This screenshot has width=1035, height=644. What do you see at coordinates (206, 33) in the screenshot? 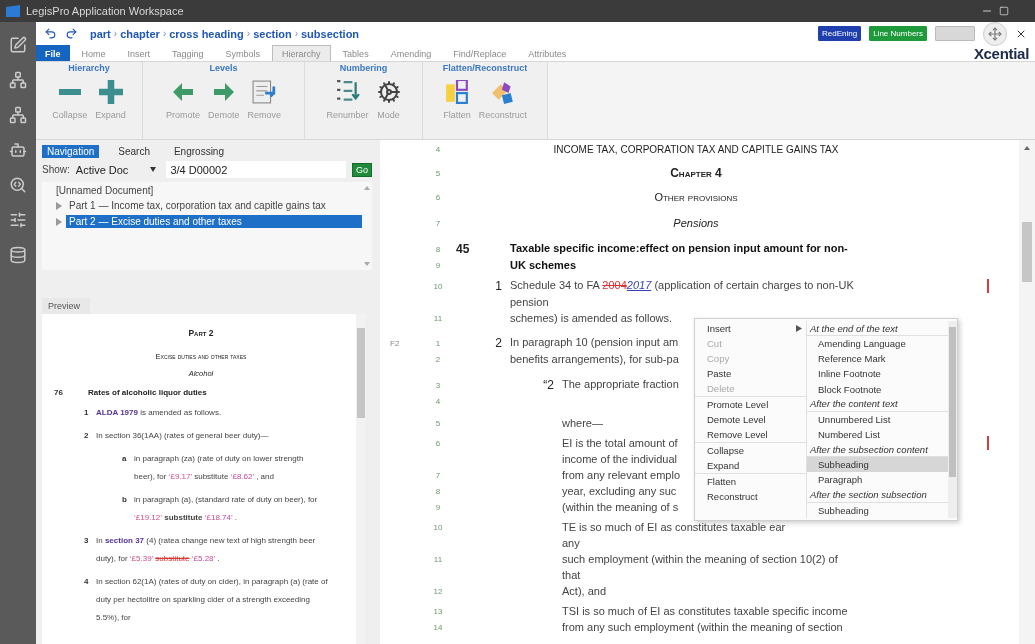
I see `breadcrumb-link: cross heading` at bounding box center [206, 33].